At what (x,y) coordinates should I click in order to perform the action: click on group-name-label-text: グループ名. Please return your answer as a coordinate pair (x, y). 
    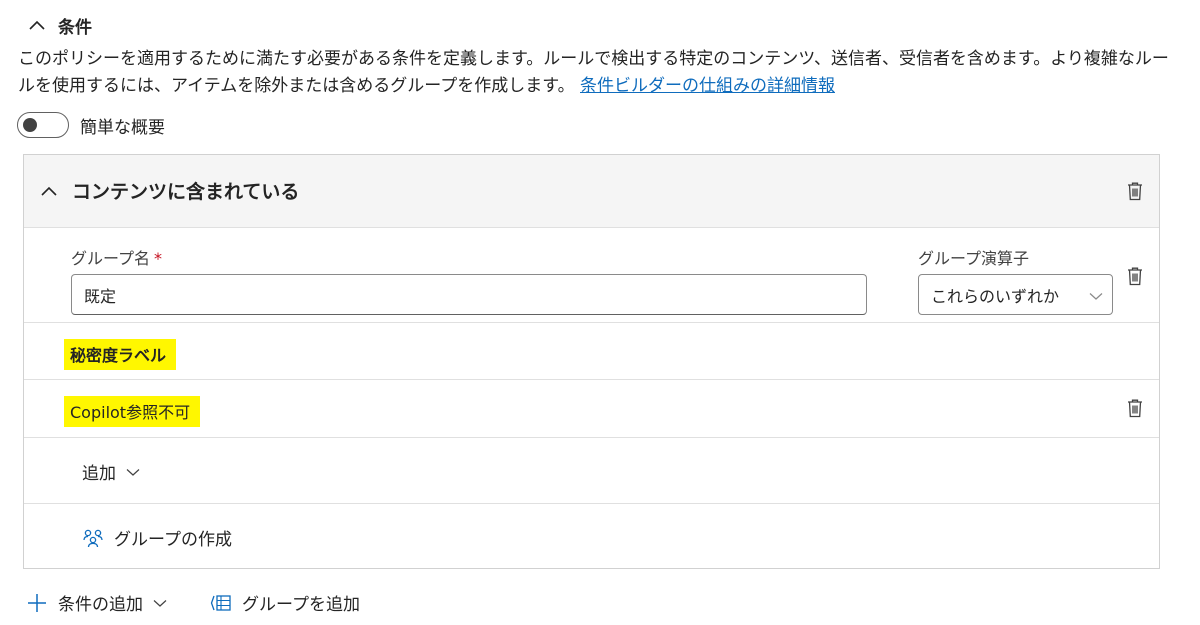
    Looking at the image, I should click on (111, 258).